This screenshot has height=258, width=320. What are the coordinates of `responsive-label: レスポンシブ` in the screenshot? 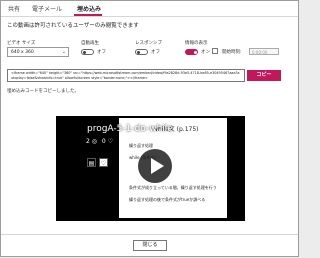 It's located at (148, 43).